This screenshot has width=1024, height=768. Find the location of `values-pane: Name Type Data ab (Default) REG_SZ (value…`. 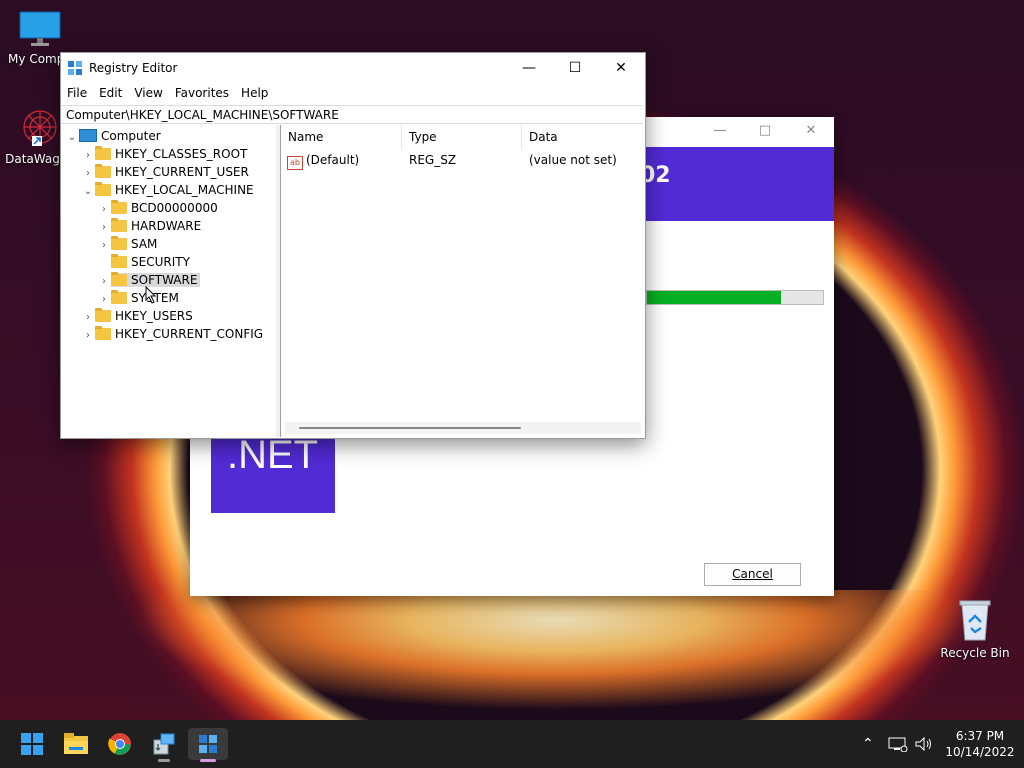

values-pane: Name Type Data ab (Default) REG_SZ (value… is located at coordinates (462, 281).